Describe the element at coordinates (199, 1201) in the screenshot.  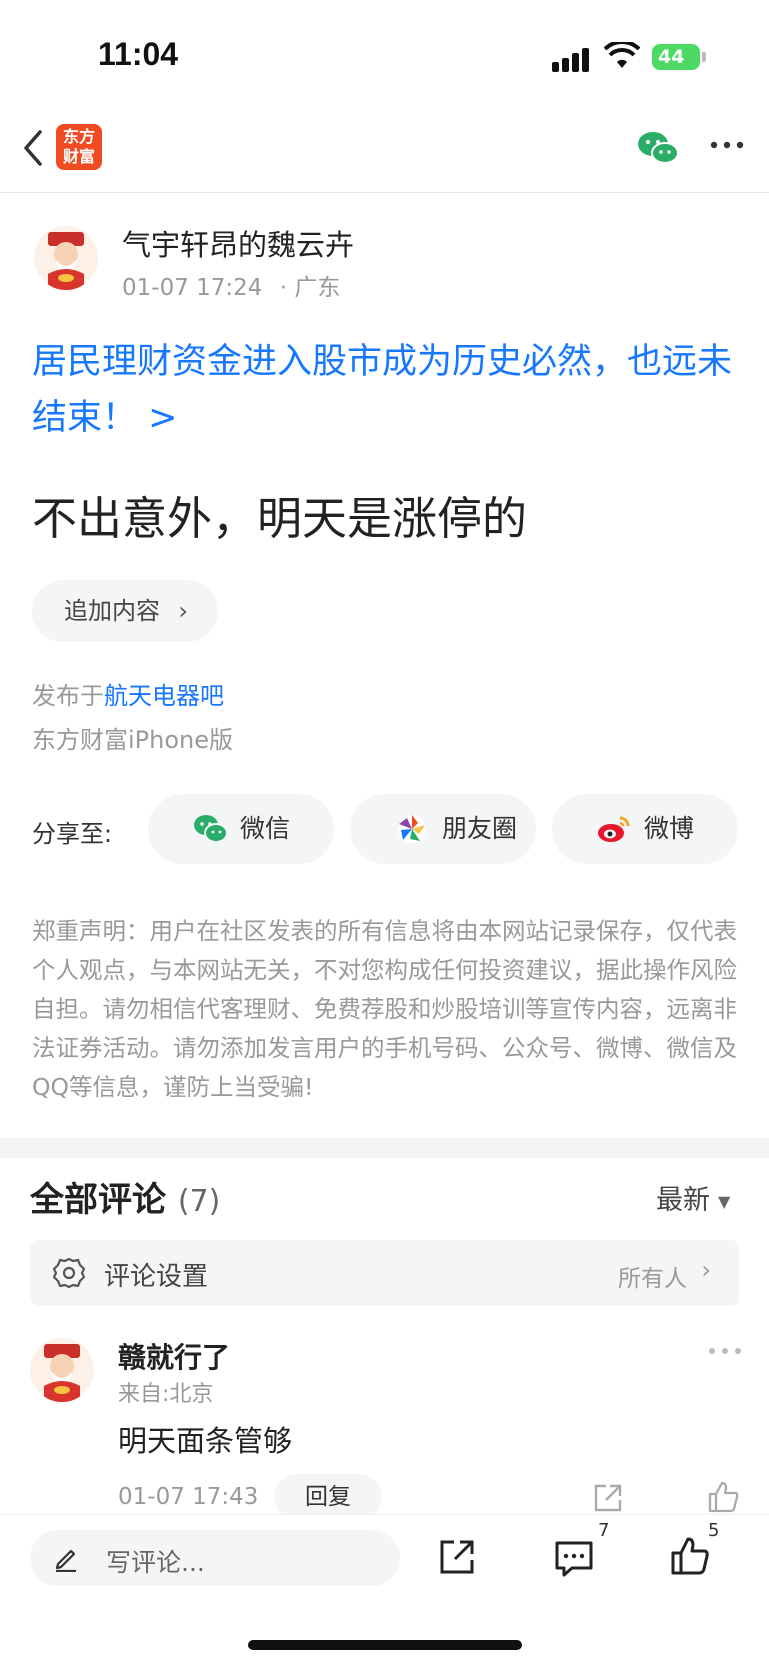
I see `comments-count: (7)` at that location.